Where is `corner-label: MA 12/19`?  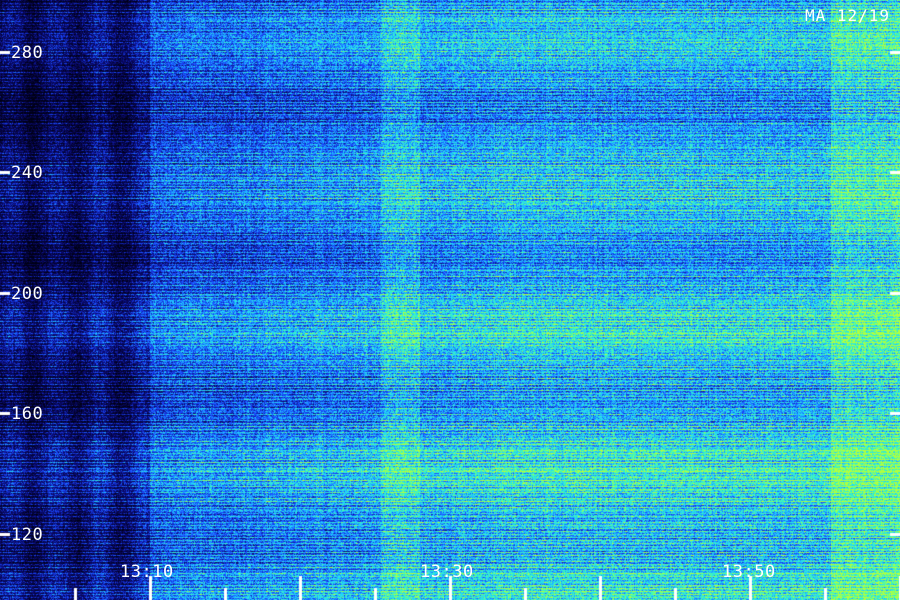 corner-label: MA 12/19 is located at coordinates (847, 15).